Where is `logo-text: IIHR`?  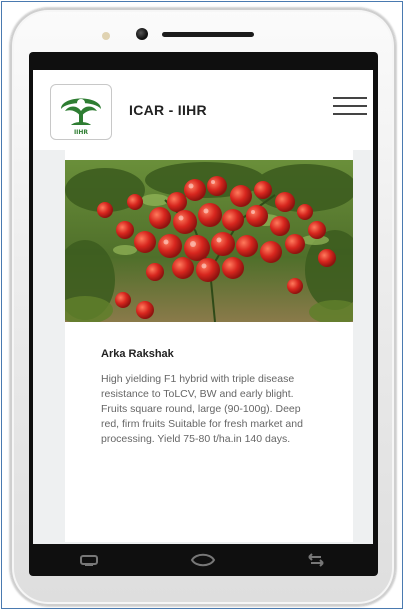
logo-text: IIHR is located at coordinates (81, 132).